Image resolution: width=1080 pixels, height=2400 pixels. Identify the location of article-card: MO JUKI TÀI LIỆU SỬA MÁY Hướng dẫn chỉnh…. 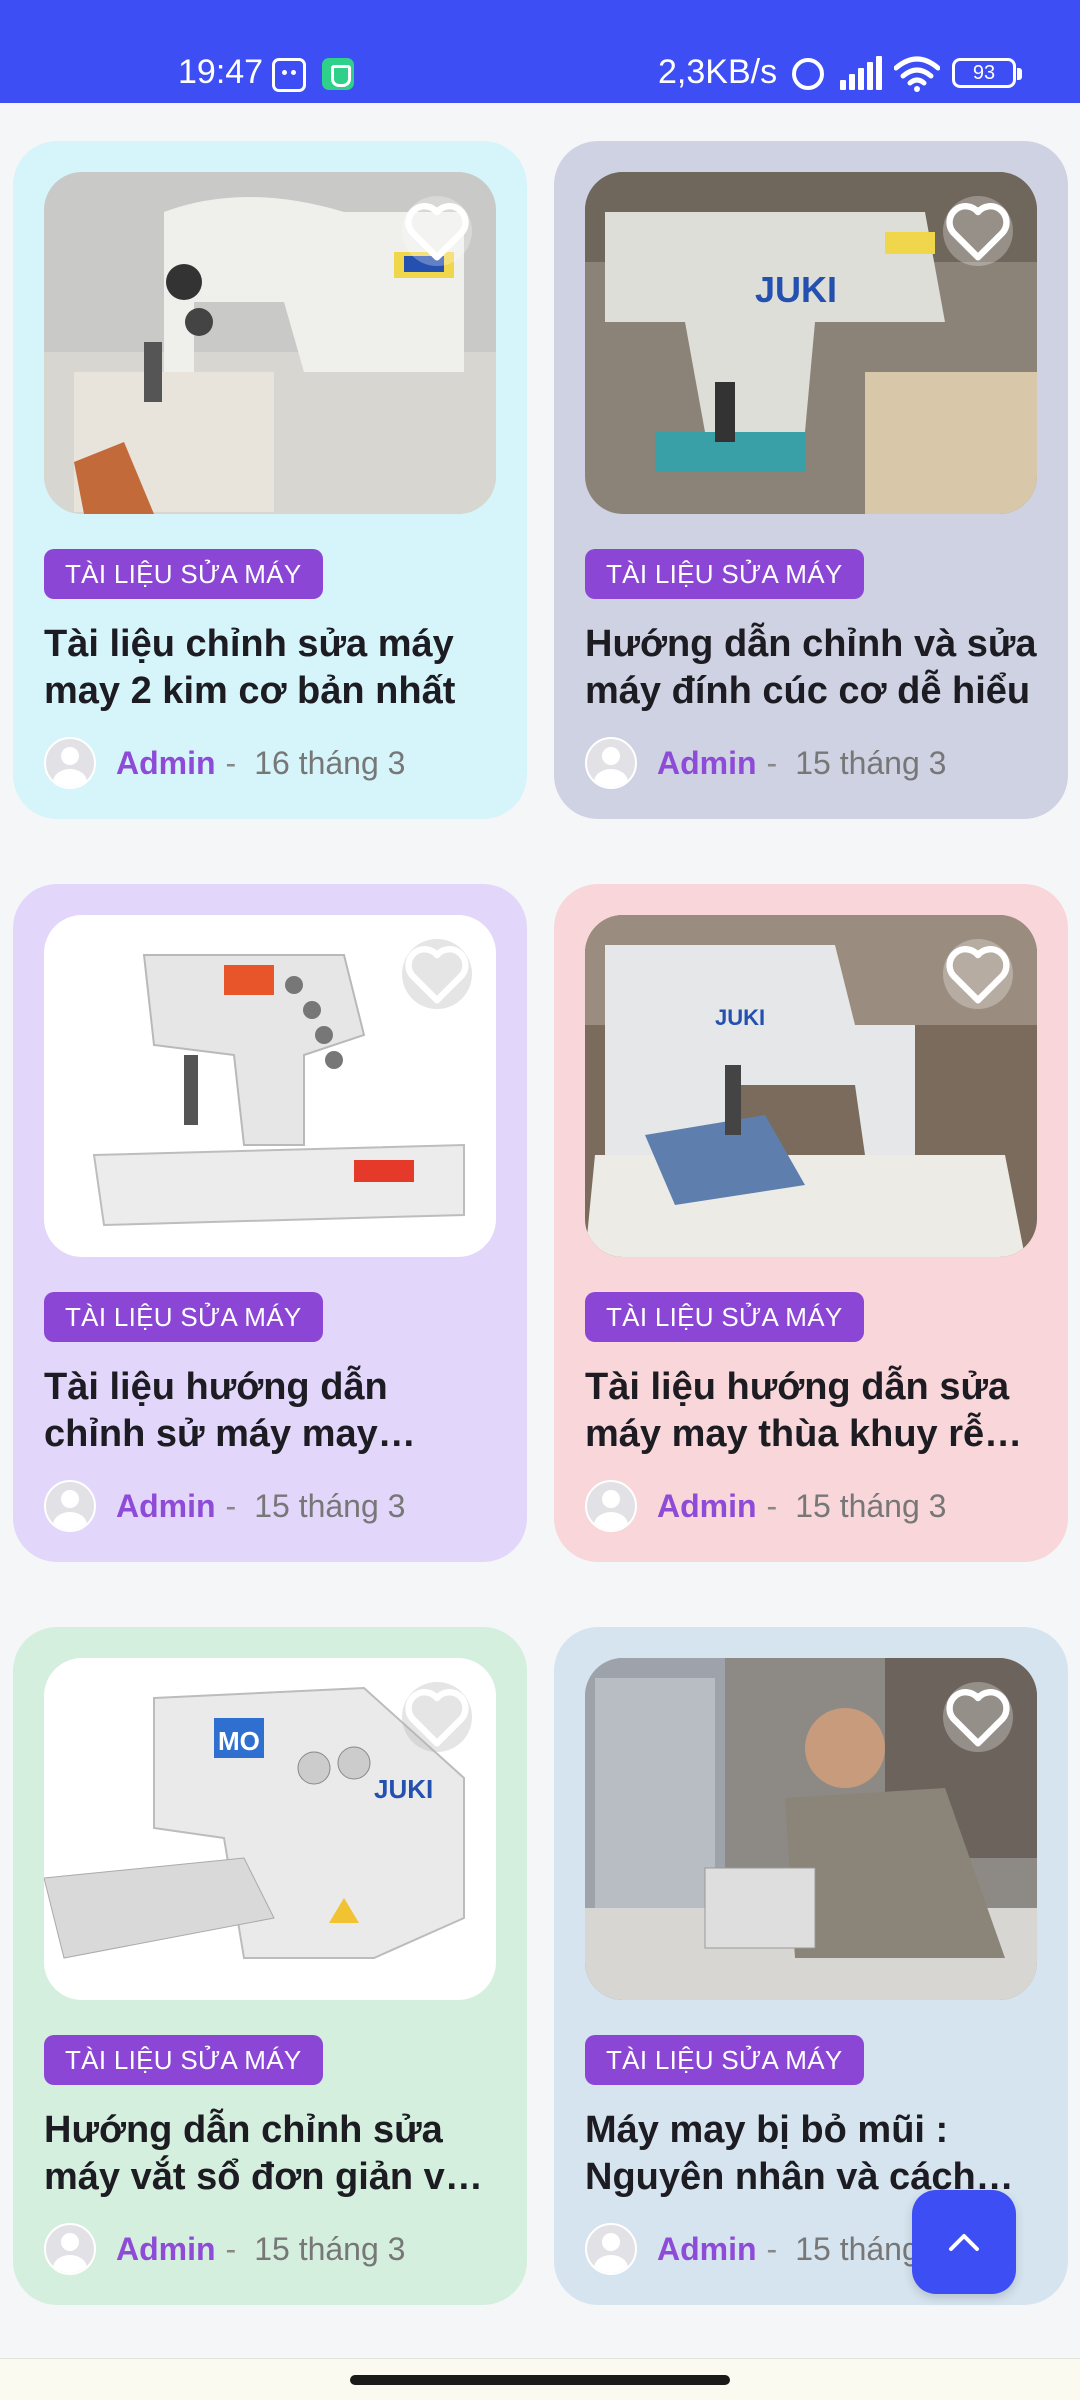
(270, 1966).